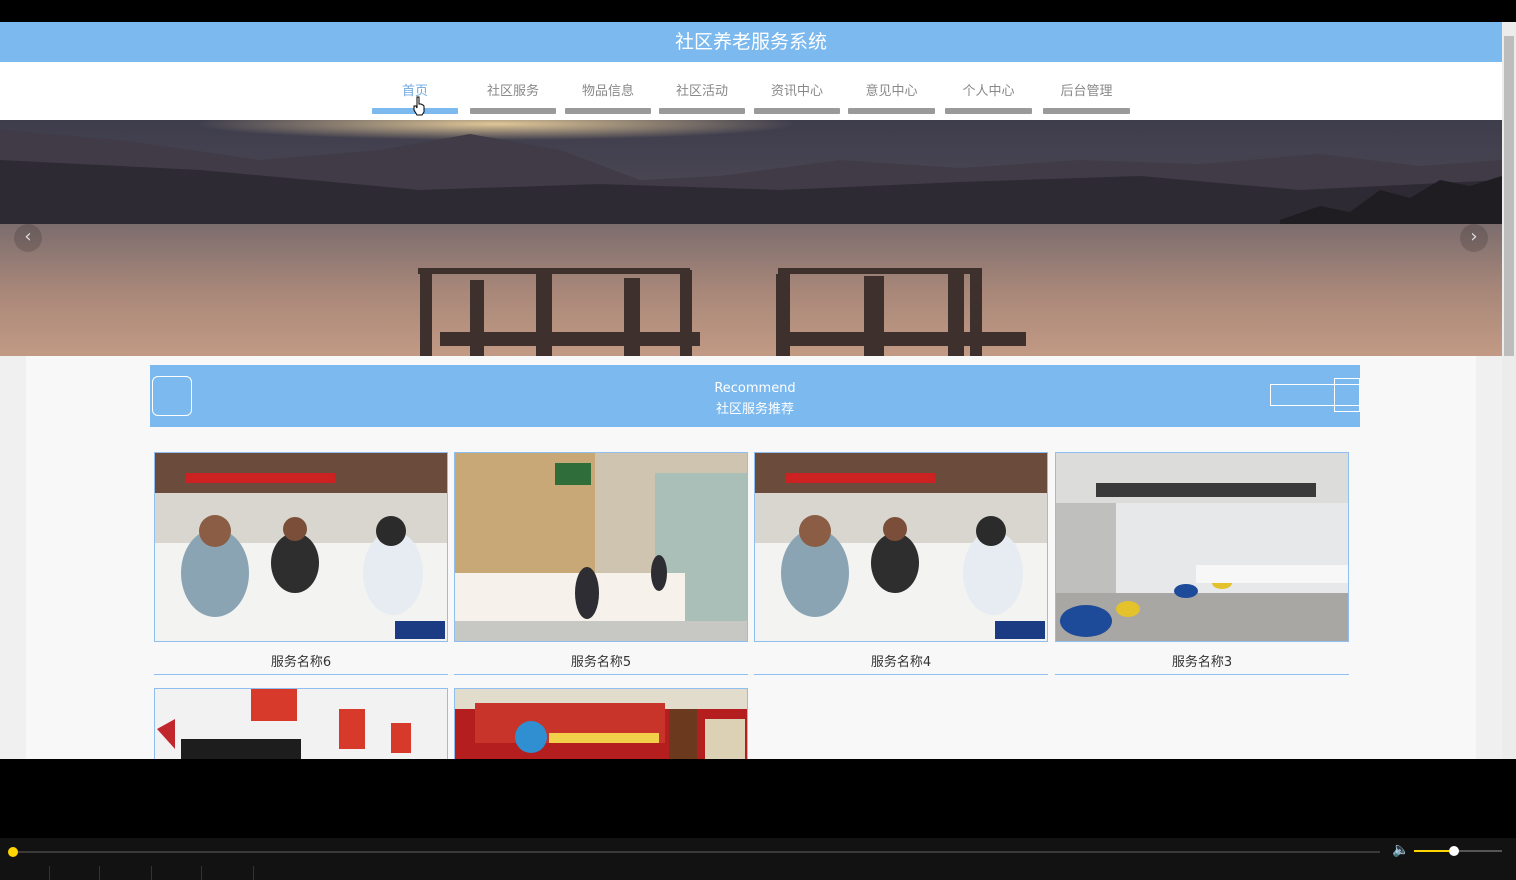  I want to click on carousel-next-button: ›, so click(1474, 238).